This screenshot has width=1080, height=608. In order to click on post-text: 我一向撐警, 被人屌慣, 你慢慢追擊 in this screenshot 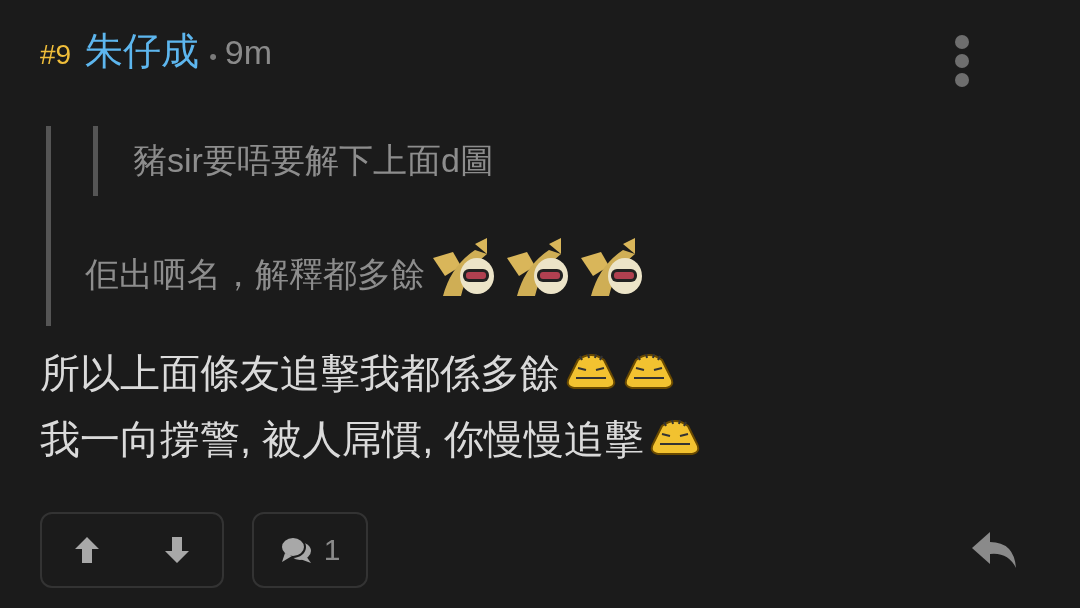, I will do `click(342, 439)`.